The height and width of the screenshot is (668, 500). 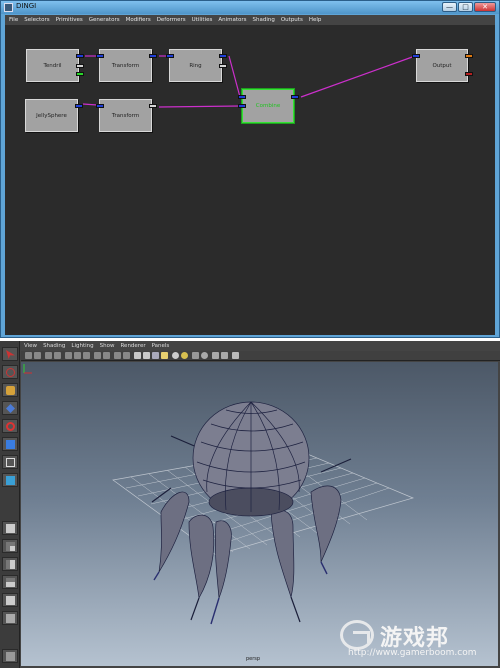 I want to click on title-bar: DINGI — □ ✕, so click(x=250, y=7).